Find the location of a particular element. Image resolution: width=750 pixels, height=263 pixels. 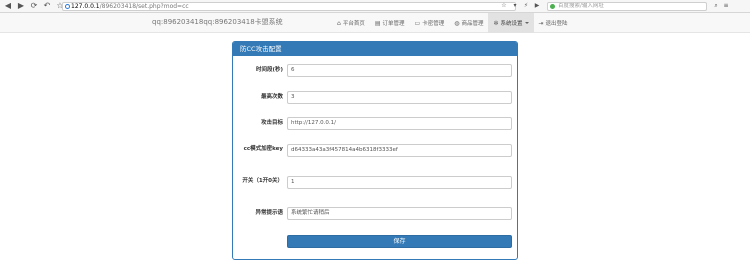

field-label: cc模式加密key is located at coordinates (263, 149).